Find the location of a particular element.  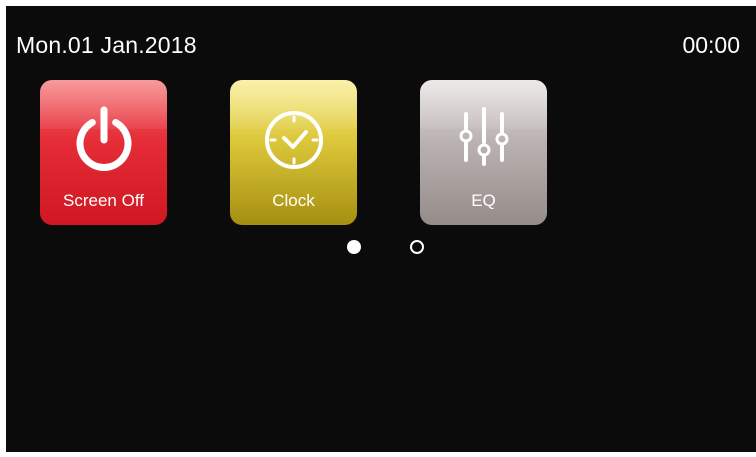

eq-button: EQ is located at coordinates (483, 152).